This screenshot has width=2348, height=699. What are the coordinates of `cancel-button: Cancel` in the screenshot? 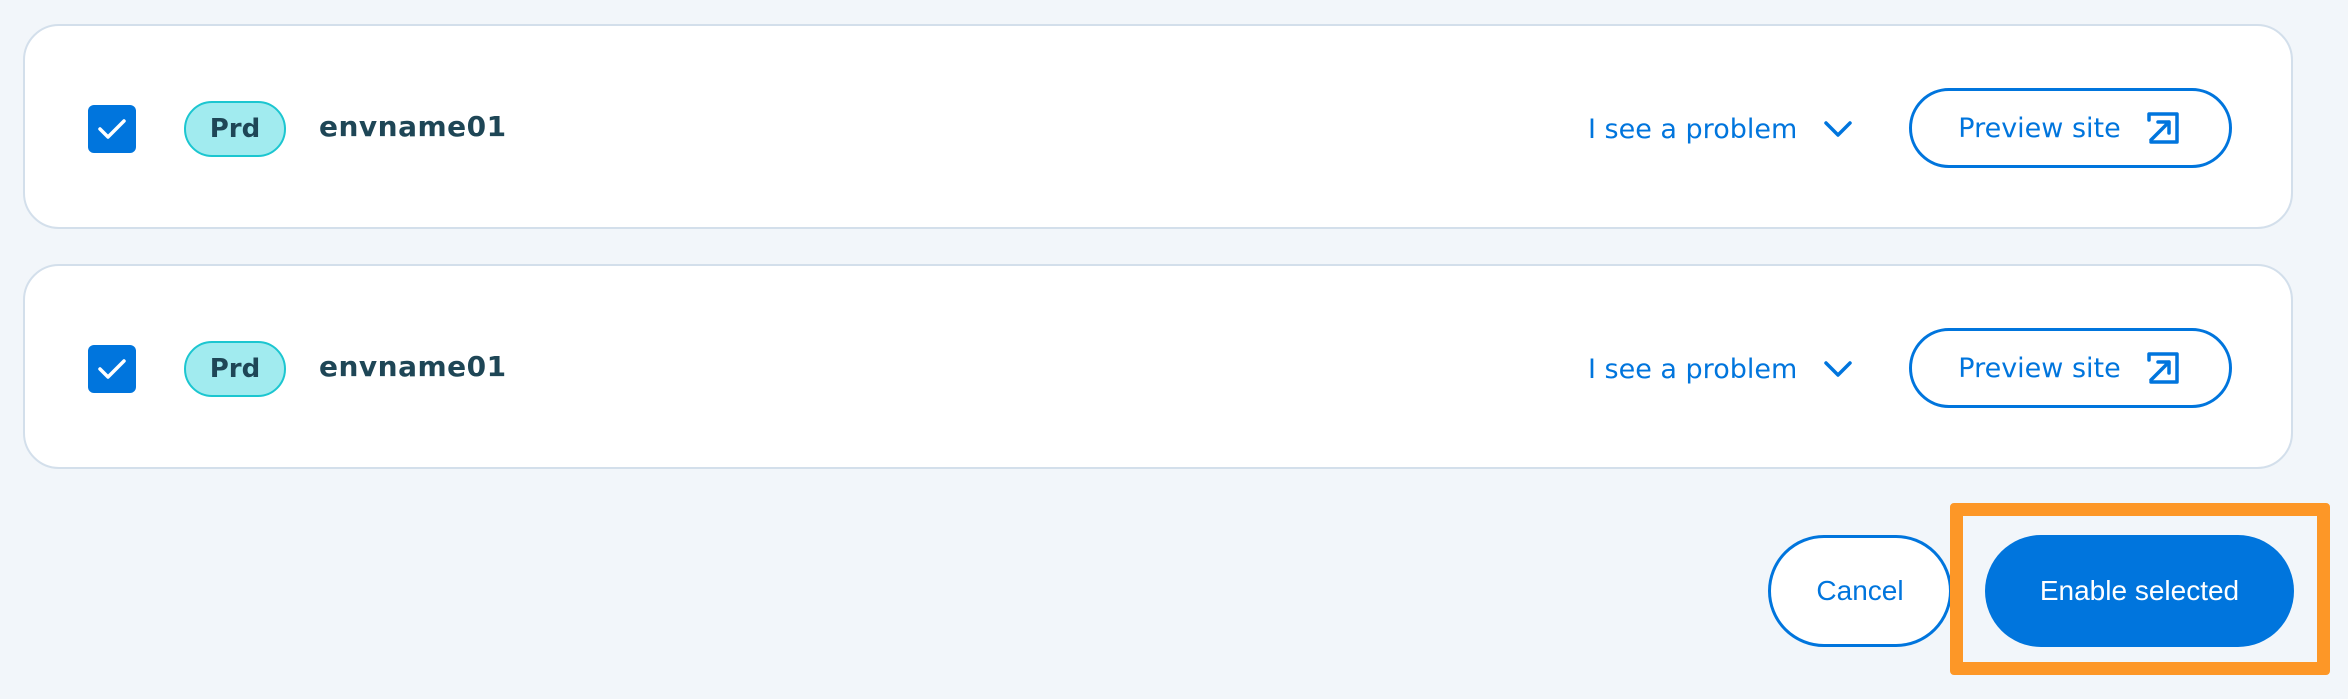 It's located at (1860, 591).